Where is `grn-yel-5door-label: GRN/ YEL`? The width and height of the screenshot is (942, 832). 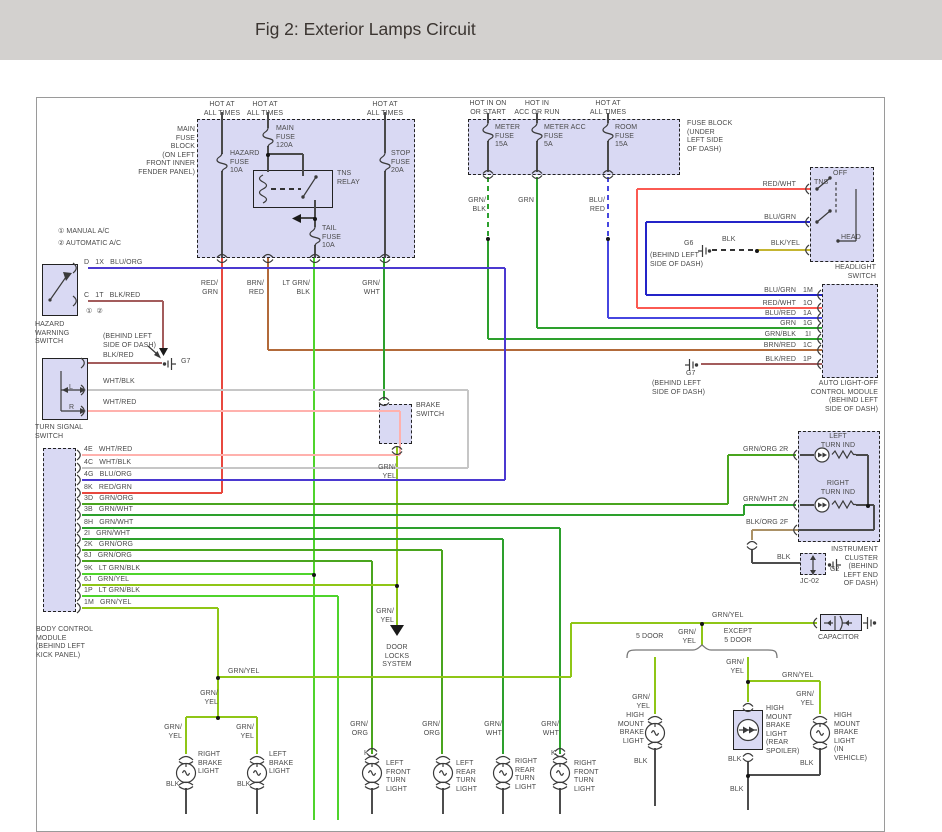
grn-yel-5door-label: GRN/ YEL is located at coordinates (641, 702).